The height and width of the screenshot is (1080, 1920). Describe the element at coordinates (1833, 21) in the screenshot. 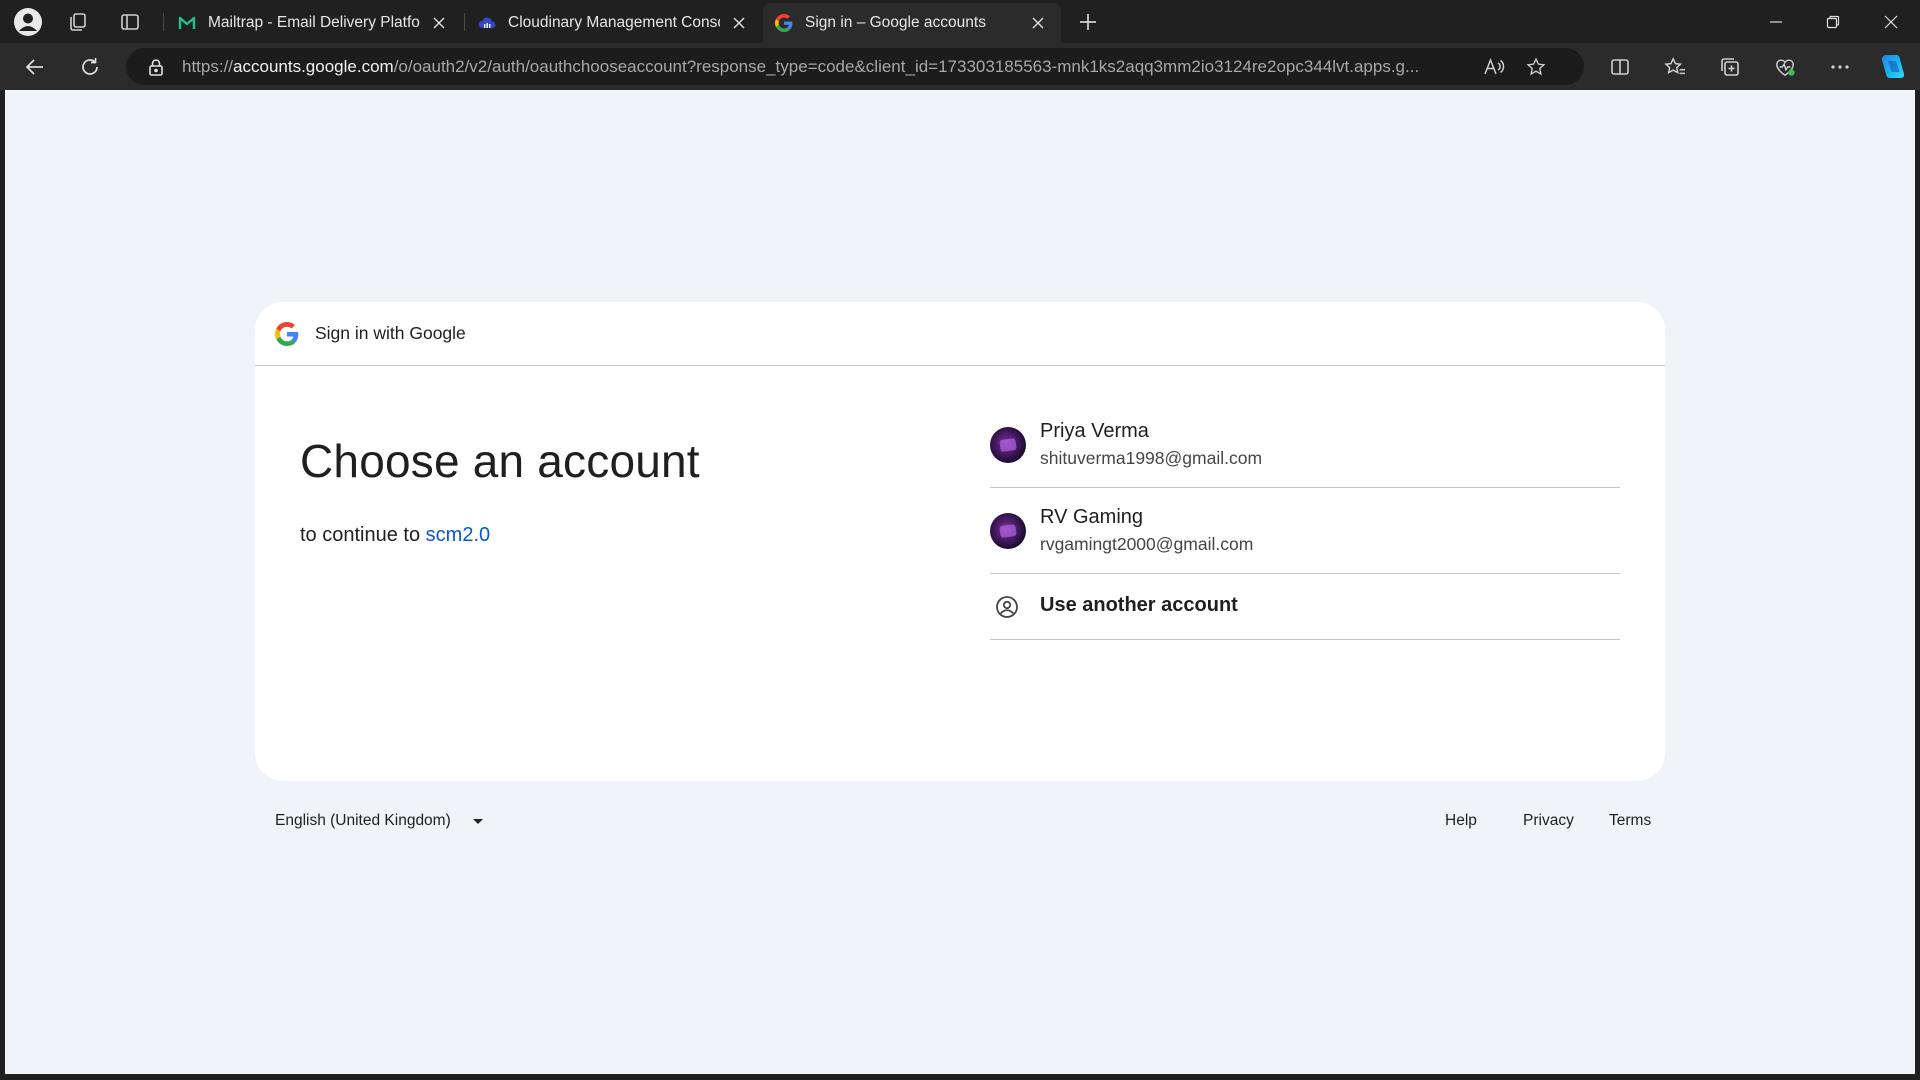

I see `restore-icon` at that location.